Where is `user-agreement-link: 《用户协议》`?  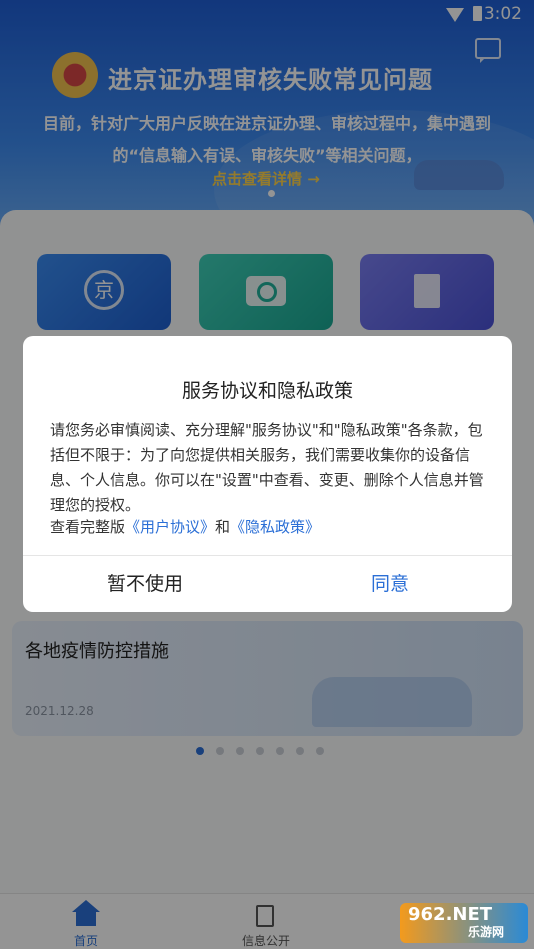 user-agreement-link: 《用户协议》 is located at coordinates (170, 527).